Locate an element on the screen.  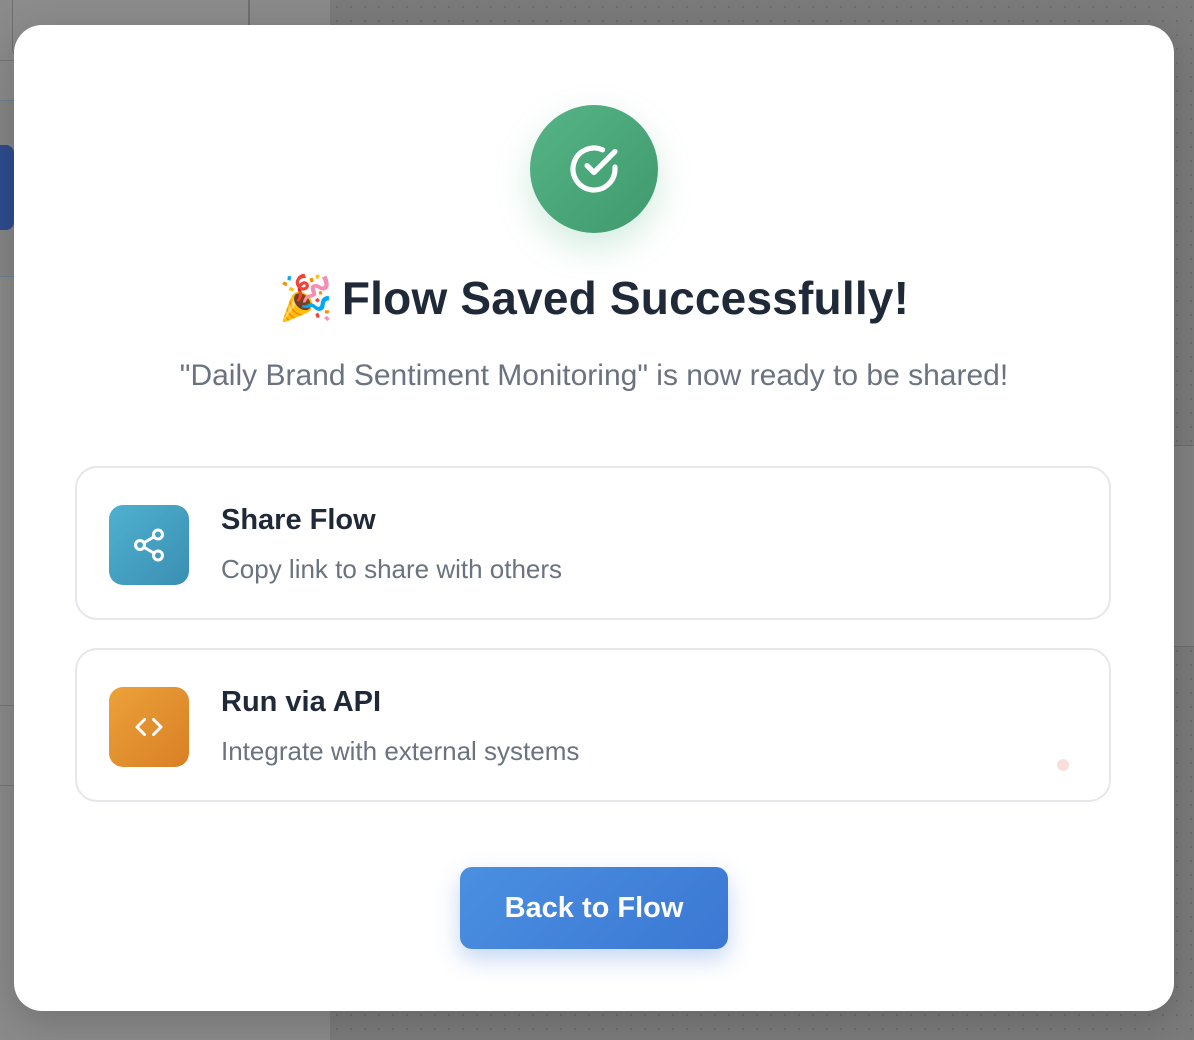
share-icon-tile is located at coordinates (149, 545).